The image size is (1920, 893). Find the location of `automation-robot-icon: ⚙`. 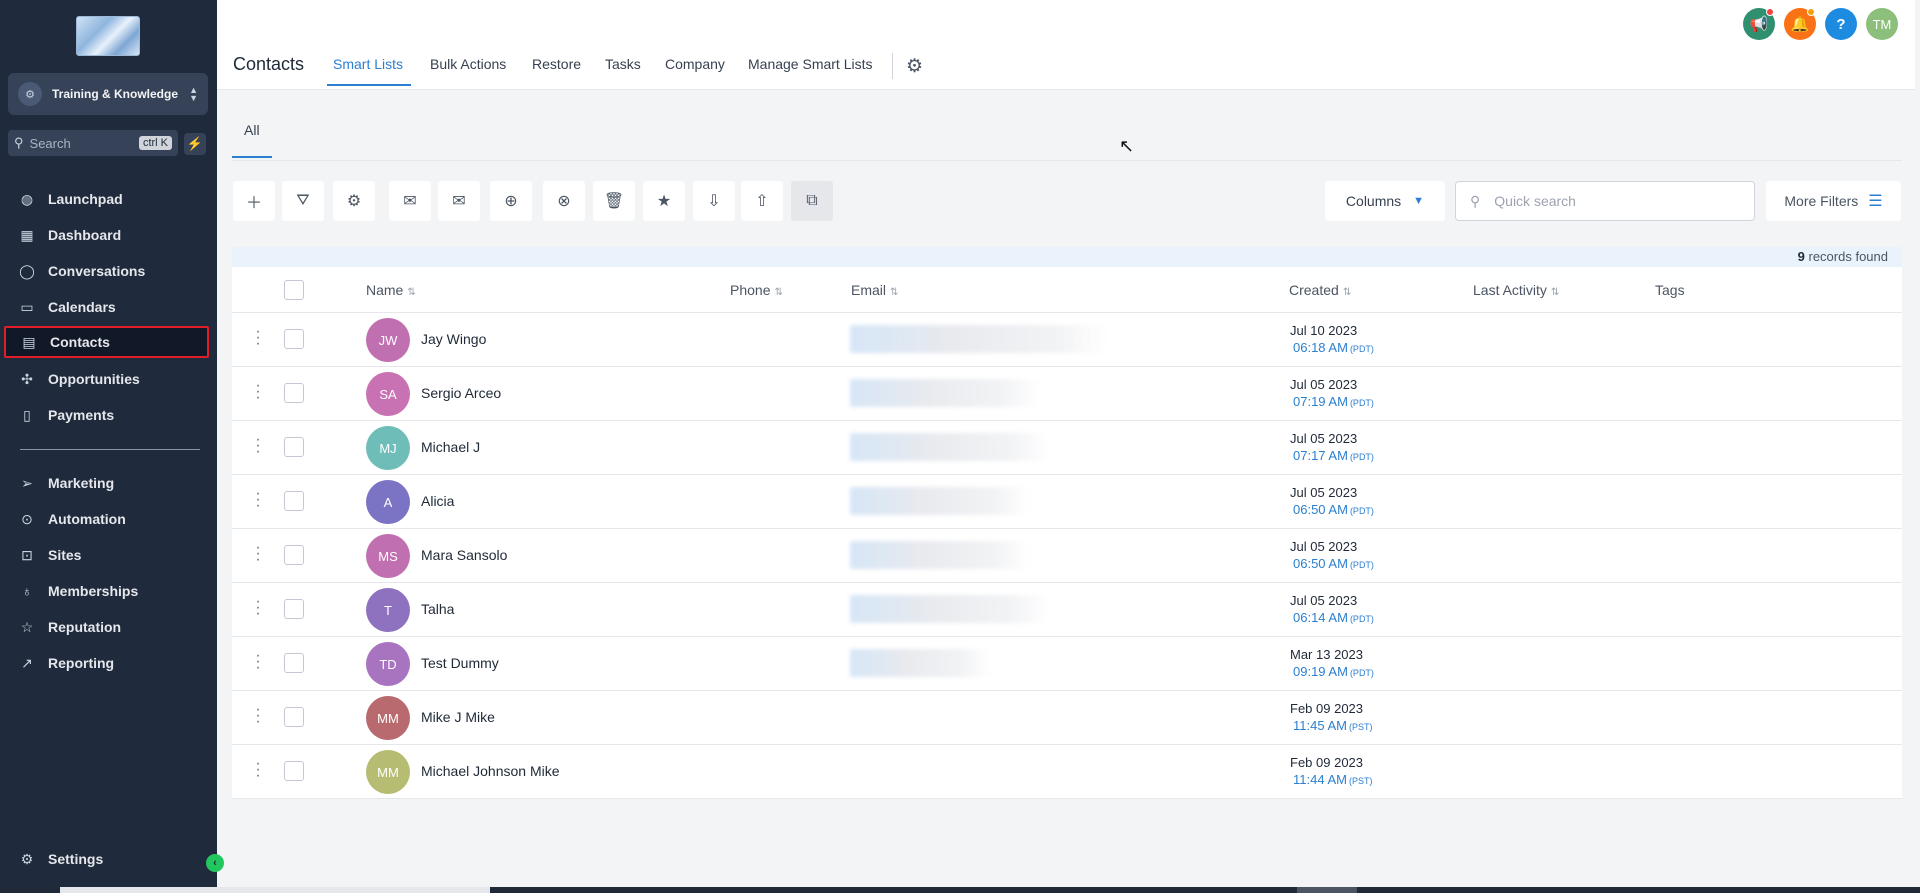

automation-robot-icon: ⚙ is located at coordinates (354, 201).